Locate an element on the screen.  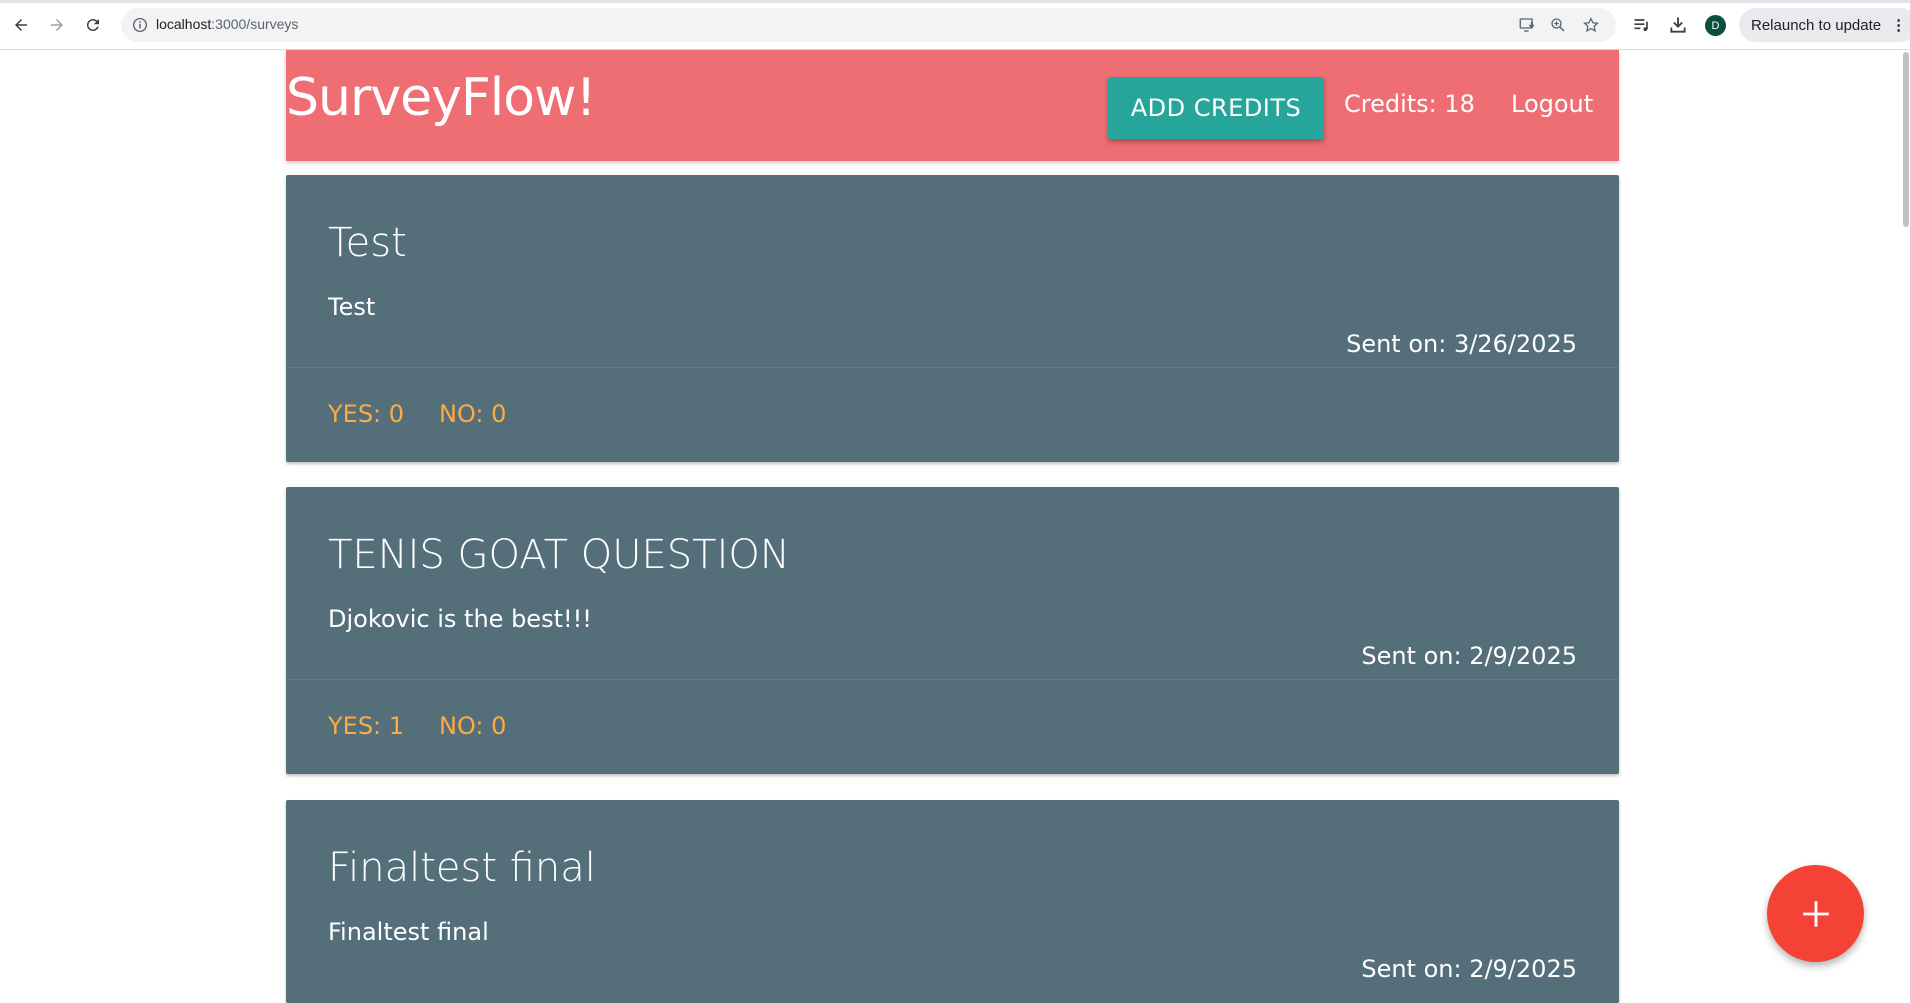
credits-count: Credits: 18 is located at coordinates (1409, 104).